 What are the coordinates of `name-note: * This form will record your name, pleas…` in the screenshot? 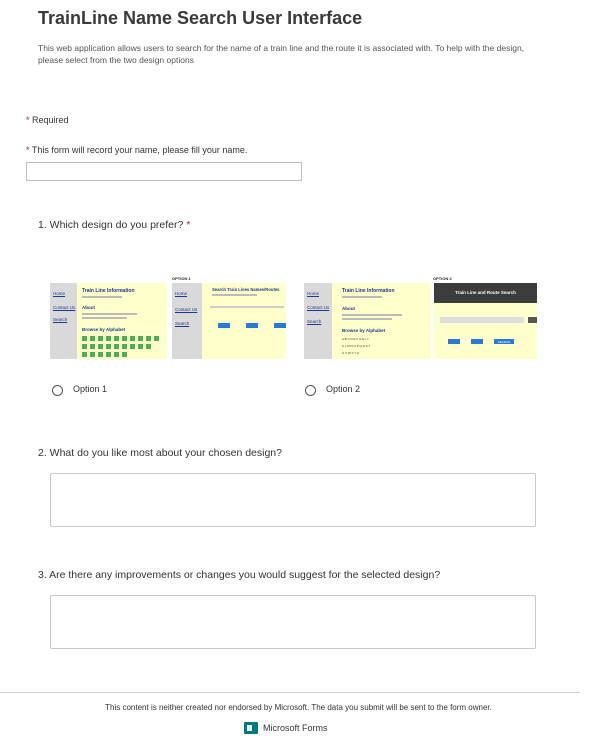 It's located at (136, 150).